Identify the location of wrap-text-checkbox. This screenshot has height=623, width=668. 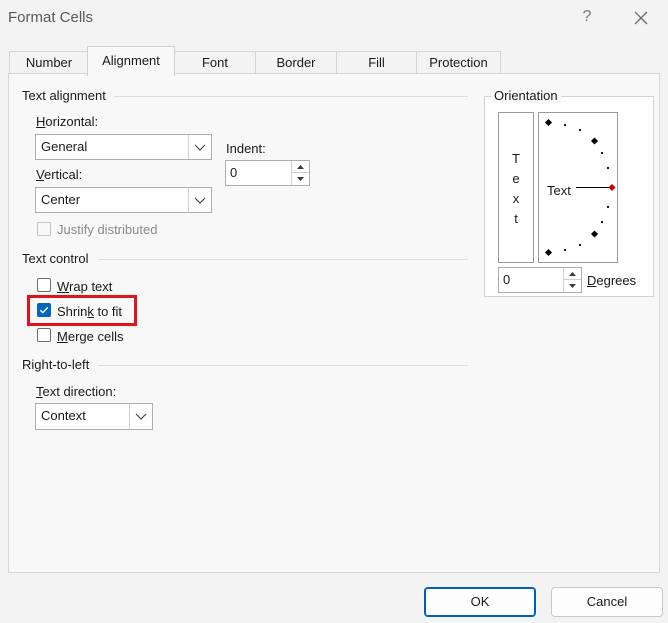
(44, 285).